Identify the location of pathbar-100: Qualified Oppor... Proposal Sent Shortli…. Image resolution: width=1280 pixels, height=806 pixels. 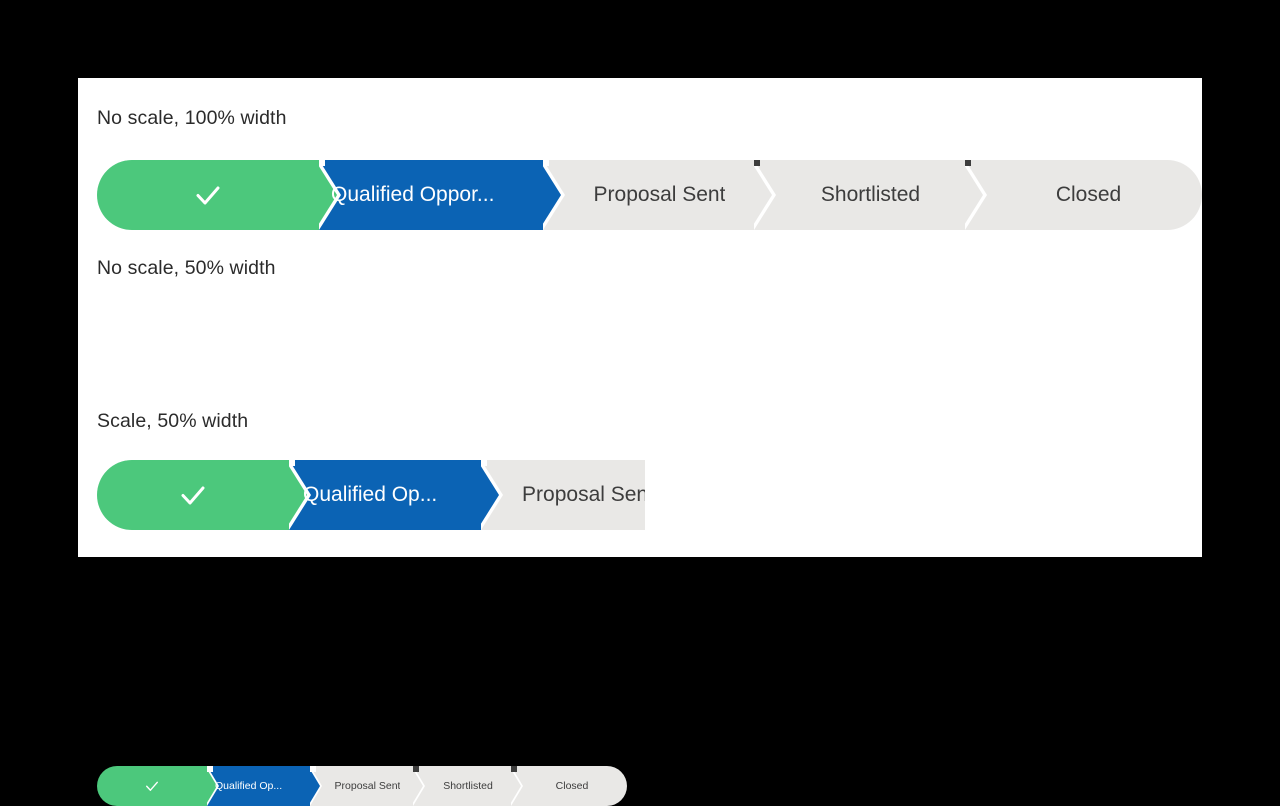
(649, 195).